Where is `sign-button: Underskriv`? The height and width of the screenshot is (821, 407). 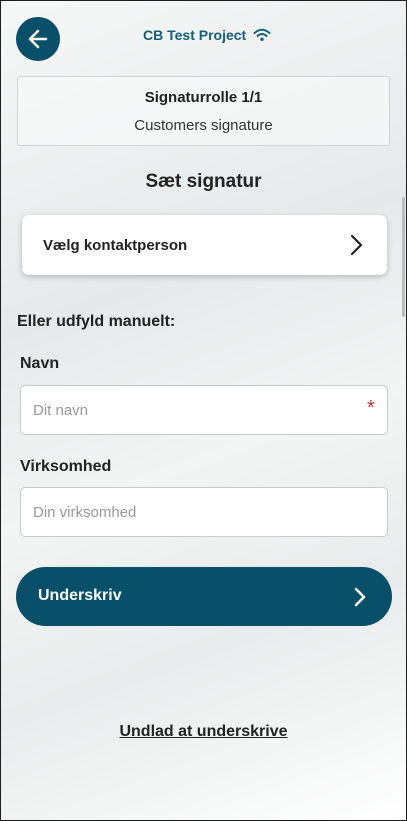 sign-button: Underskriv is located at coordinates (204, 596).